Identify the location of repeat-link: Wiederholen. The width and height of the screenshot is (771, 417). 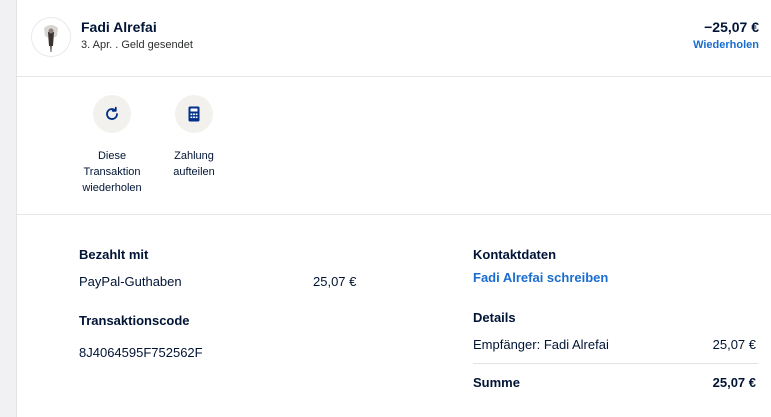
(726, 45).